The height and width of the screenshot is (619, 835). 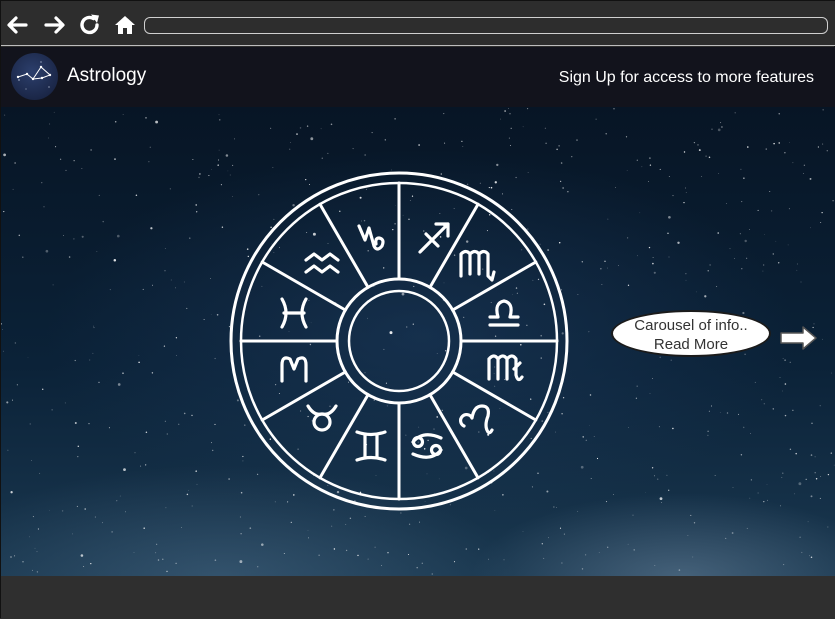 I want to click on address-bar, so click(x=486, y=25).